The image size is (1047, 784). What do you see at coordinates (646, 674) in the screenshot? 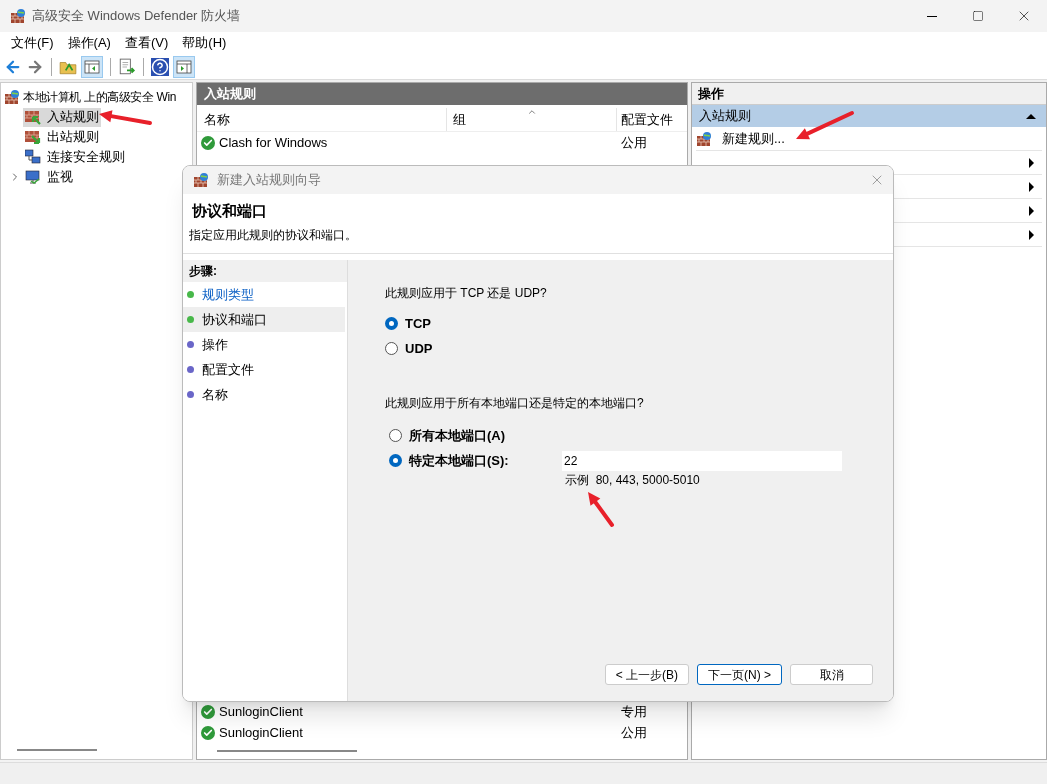
I see `dialog-button: < 上一步(B)` at bounding box center [646, 674].